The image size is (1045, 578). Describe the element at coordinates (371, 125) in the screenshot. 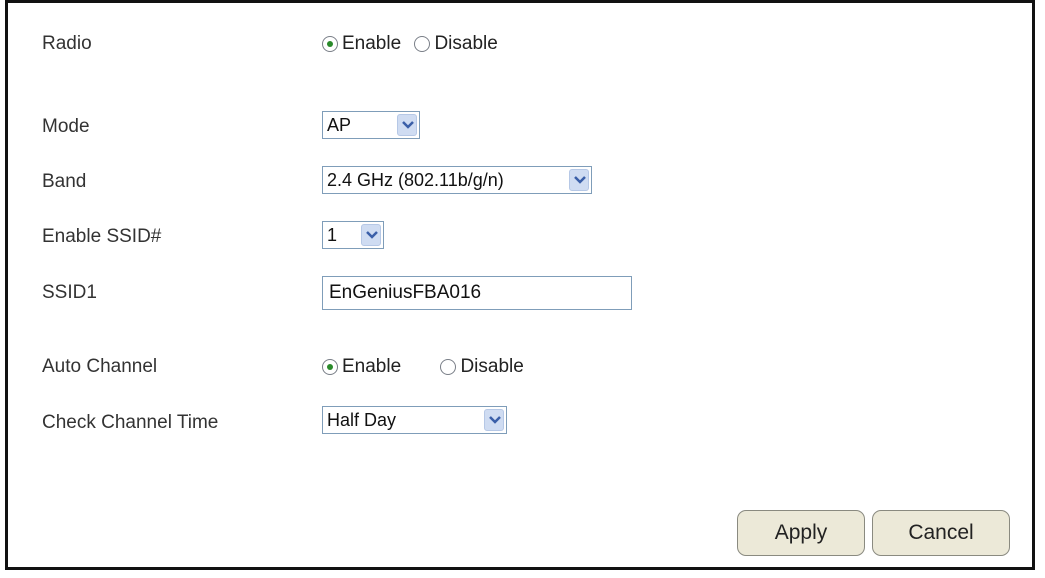

I see `mode-select: AP` at that location.